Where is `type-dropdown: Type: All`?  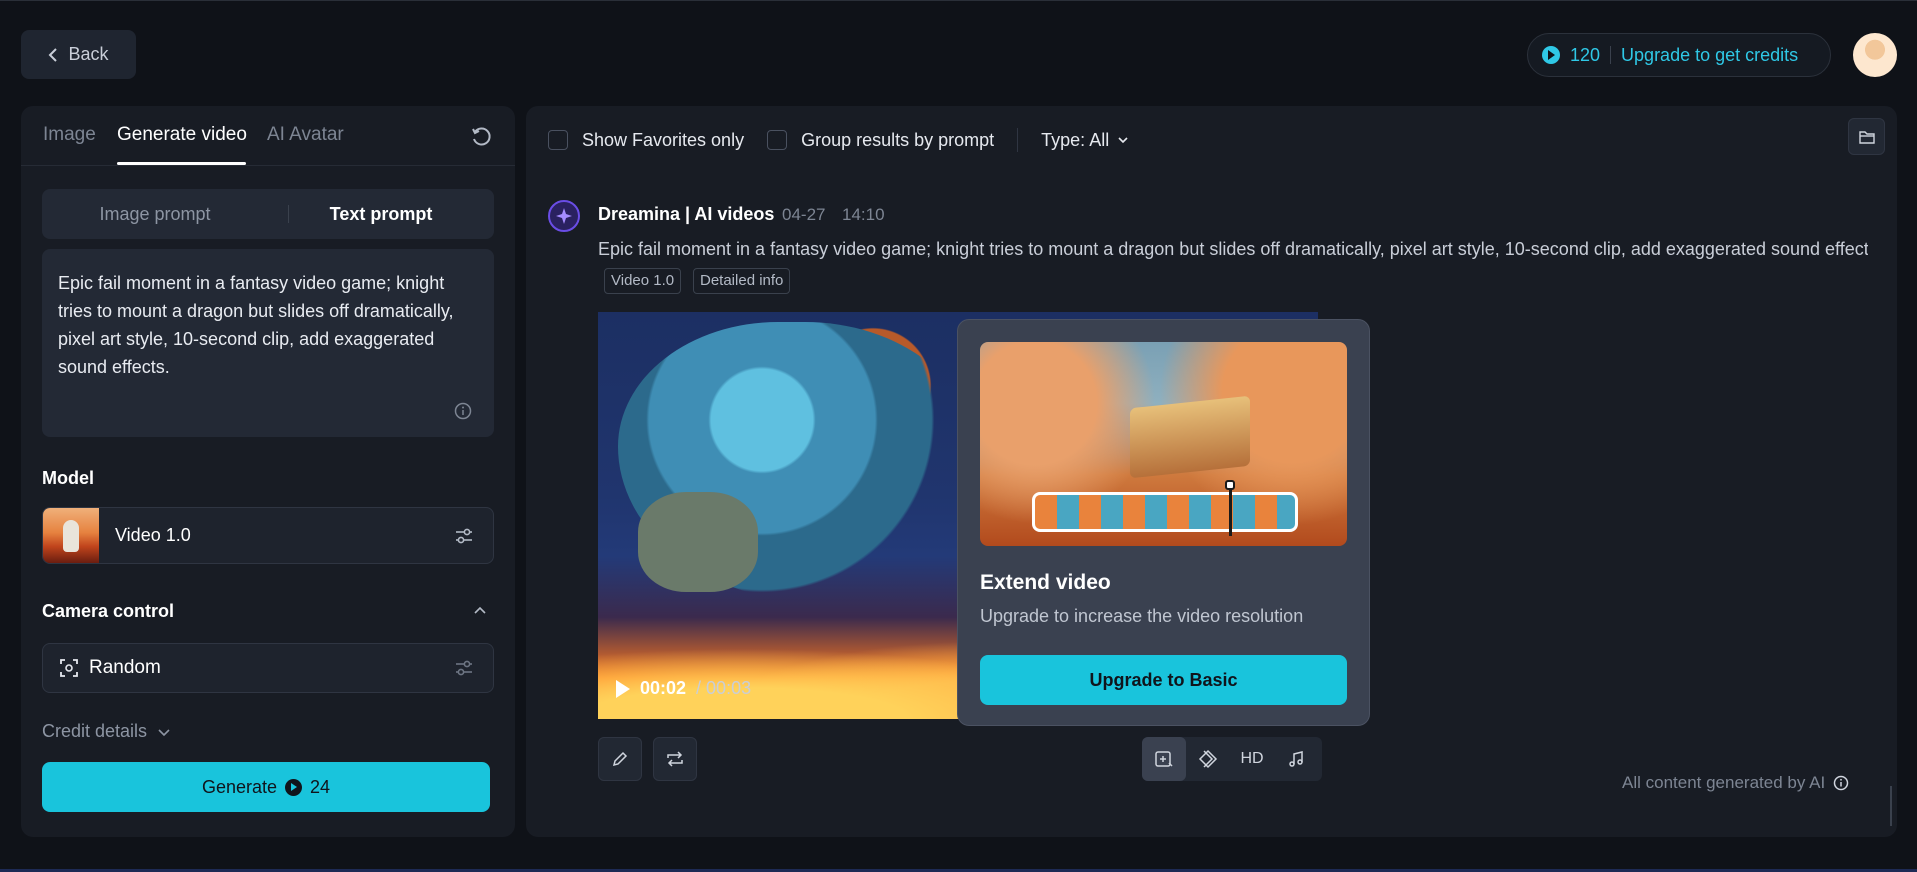 type-dropdown: Type: All is located at coordinates (1085, 140).